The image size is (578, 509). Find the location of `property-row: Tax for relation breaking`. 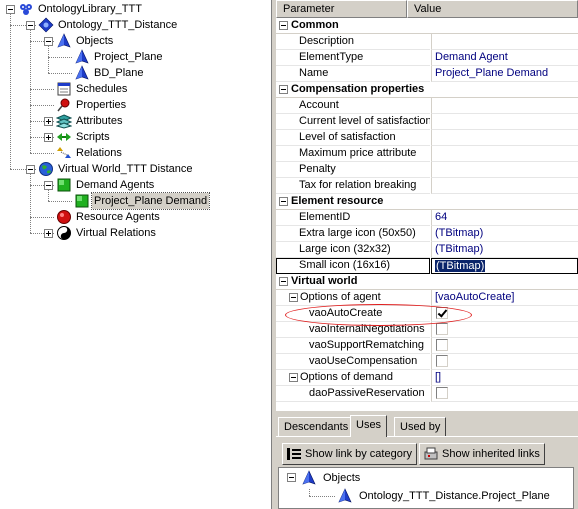

property-row: Tax for relation breaking is located at coordinates (427, 186).